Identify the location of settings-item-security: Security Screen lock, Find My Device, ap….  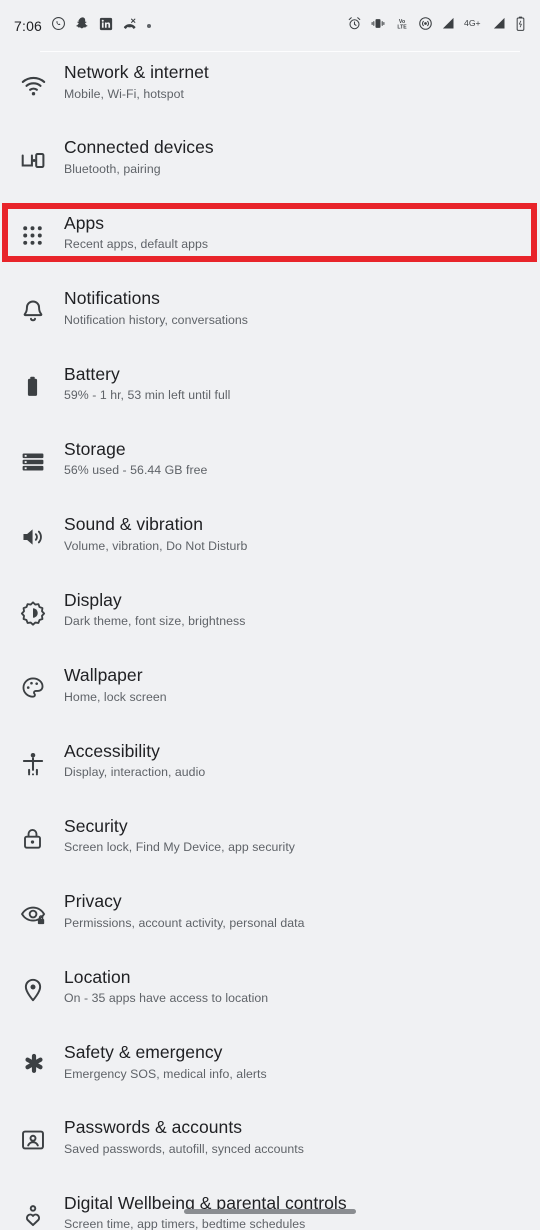
(270, 843).